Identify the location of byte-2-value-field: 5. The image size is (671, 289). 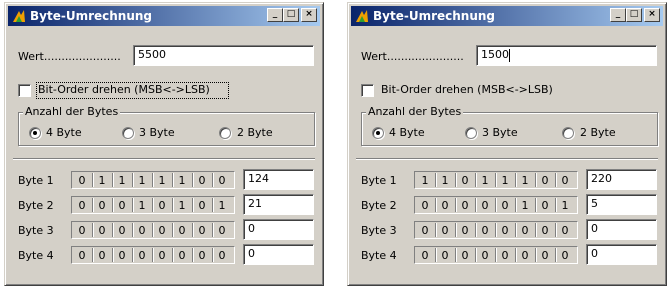
(621, 204).